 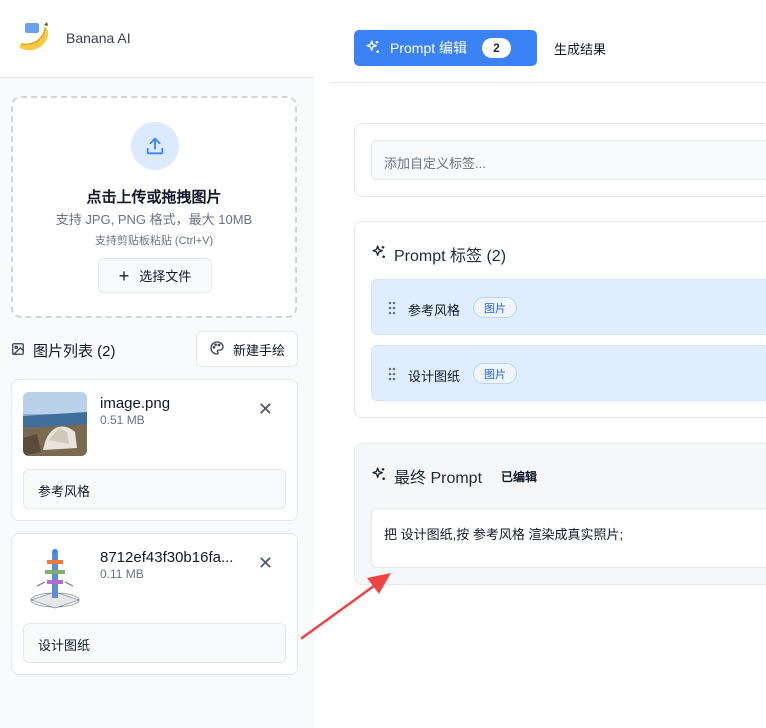 What do you see at coordinates (18, 351) in the screenshot?
I see `image-icon` at bounding box center [18, 351].